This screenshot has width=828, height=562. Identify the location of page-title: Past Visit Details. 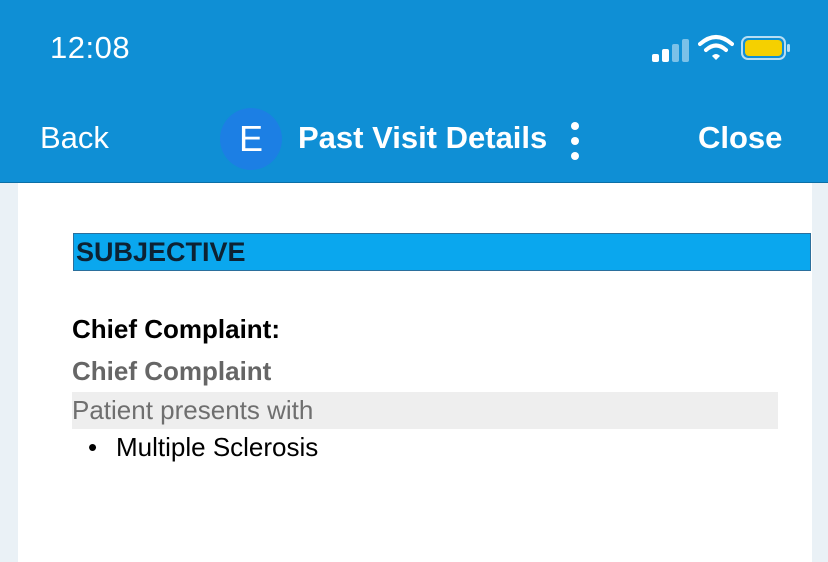
(423, 137).